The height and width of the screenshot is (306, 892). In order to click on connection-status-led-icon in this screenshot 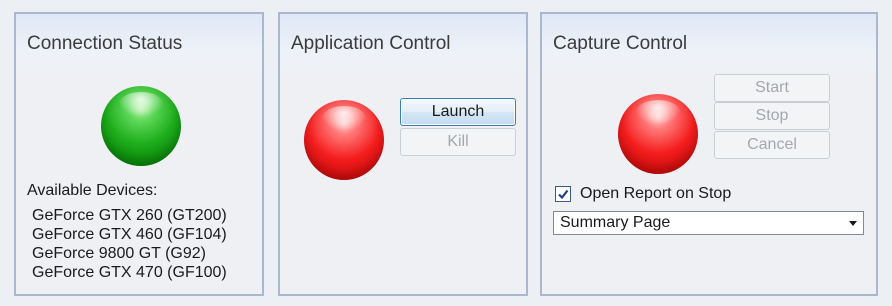, I will do `click(141, 126)`.